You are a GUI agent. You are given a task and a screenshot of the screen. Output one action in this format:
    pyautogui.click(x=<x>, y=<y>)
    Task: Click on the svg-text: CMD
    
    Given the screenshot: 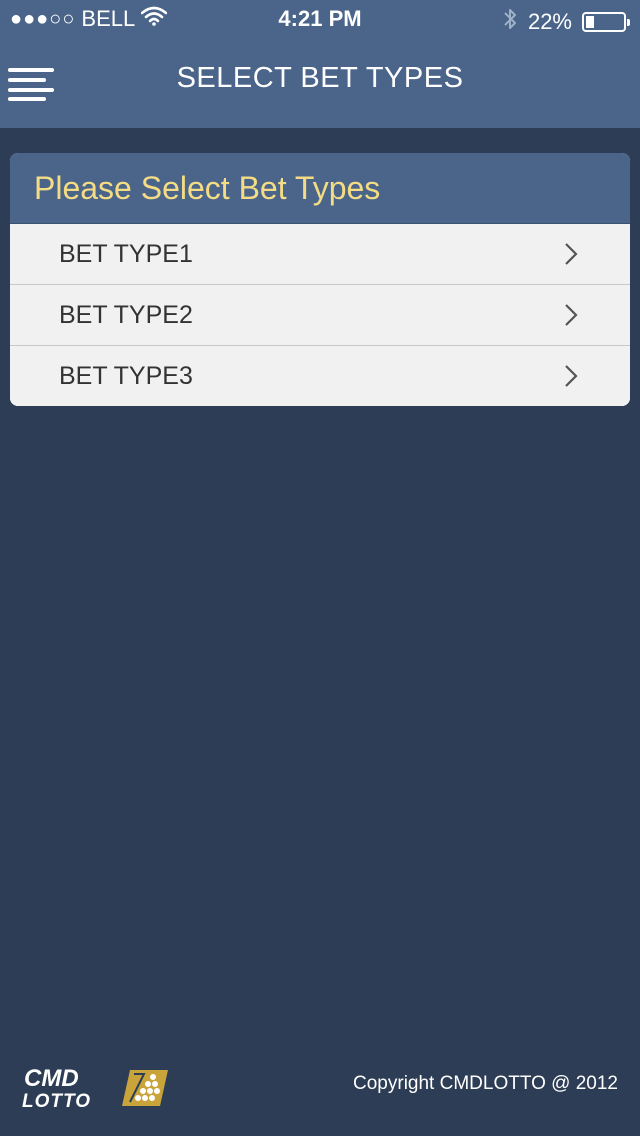 What is the action you would take?
    pyautogui.click(x=51, y=1078)
    